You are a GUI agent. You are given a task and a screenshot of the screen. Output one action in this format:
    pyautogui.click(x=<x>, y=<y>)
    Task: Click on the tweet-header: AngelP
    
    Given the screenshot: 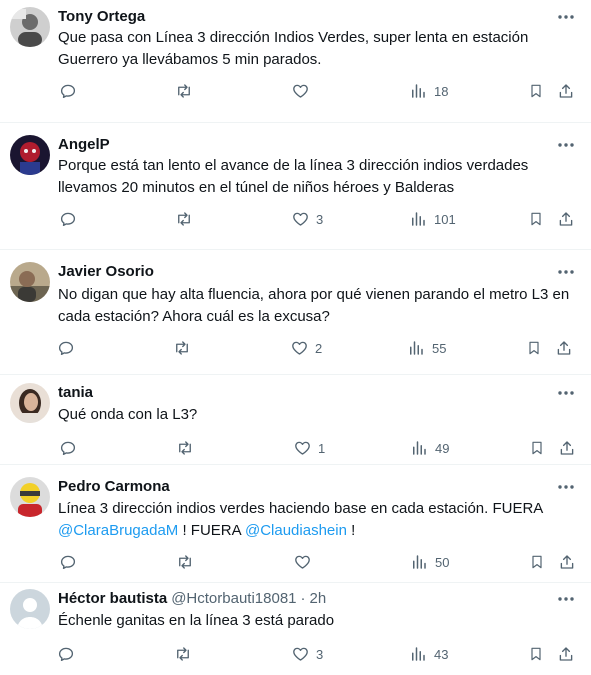 What is the action you would take?
    pyautogui.click(x=84, y=145)
    